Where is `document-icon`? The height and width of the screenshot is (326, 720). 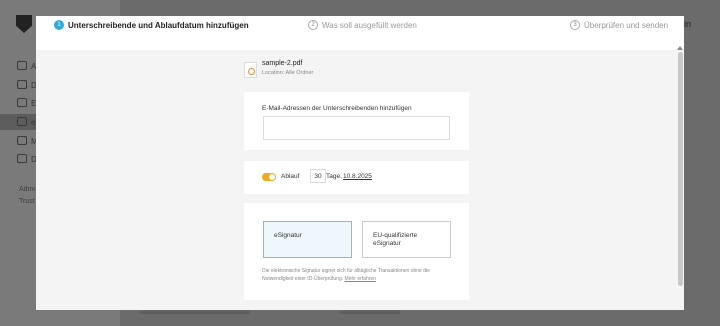 document-icon is located at coordinates (22, 84).